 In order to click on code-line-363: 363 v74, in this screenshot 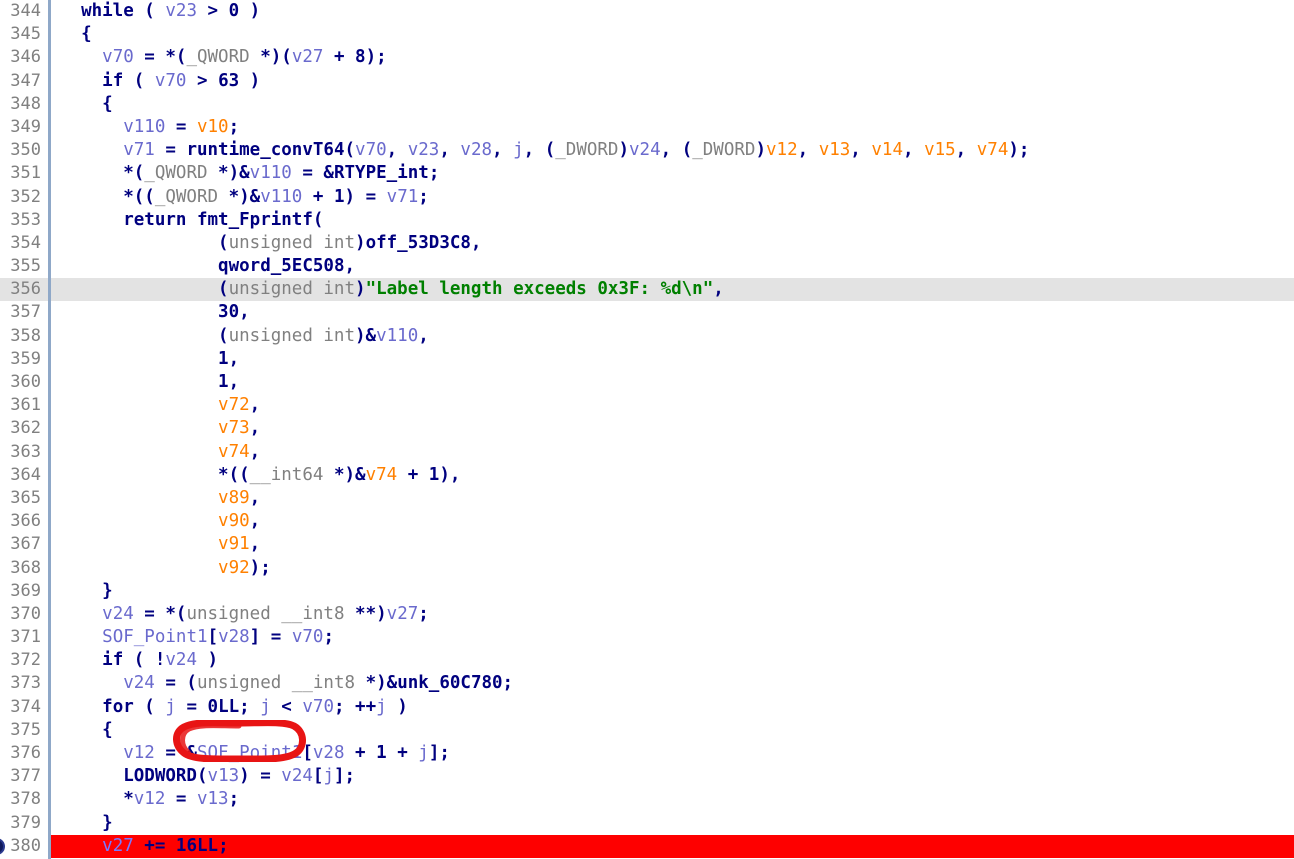, I will do `click(647, 452)`.